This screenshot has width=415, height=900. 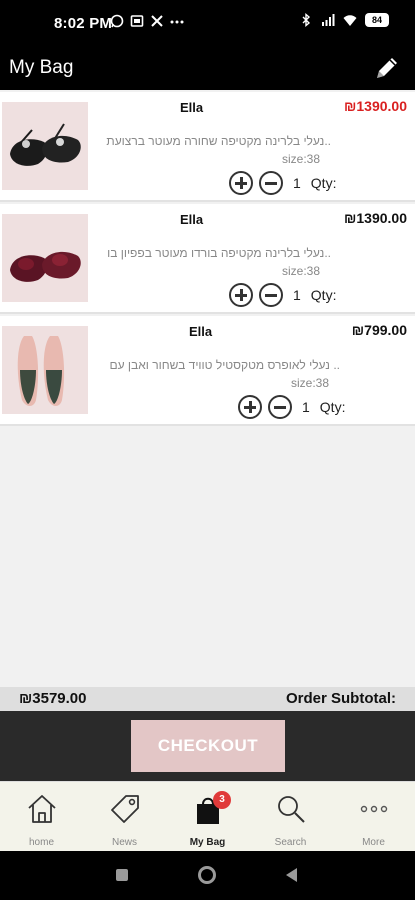 What do you see at coordinates (117, 21) in the screenshot?
I see `whatsapp-icon` at bounding box center [117, 21].